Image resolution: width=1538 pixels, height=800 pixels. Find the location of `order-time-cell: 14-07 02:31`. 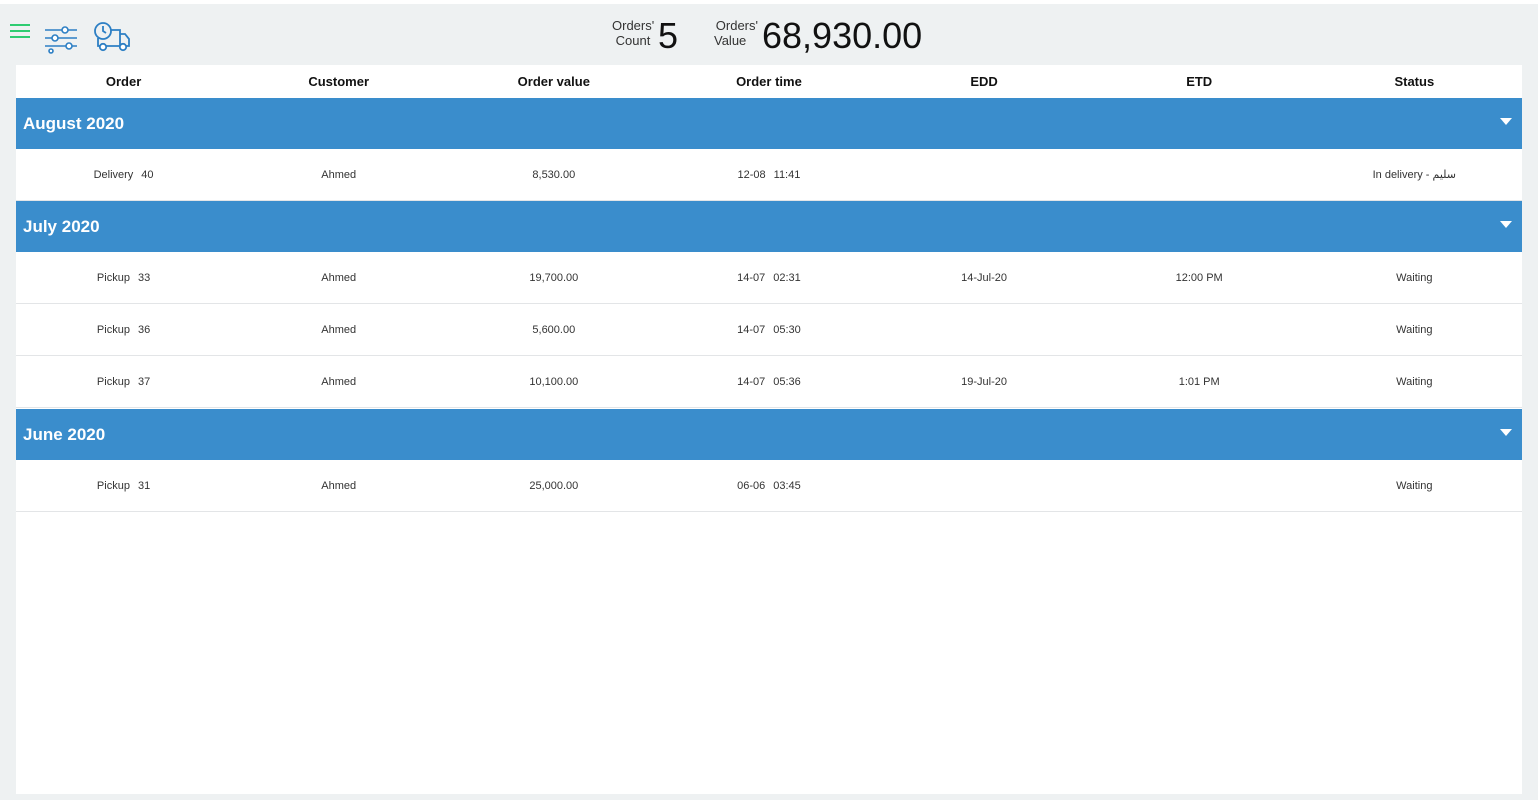

order-time-cell: 14-07 02:31 is located at coordinates (768, 277).